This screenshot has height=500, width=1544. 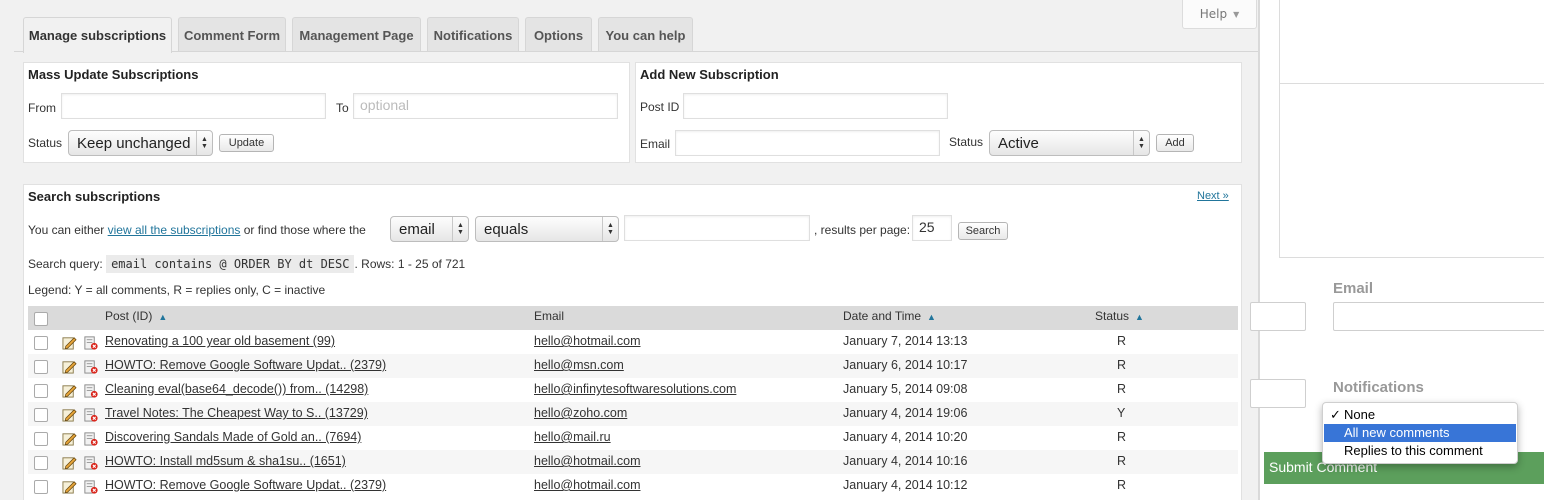 What do you see at coordinates (66, 230) in the screenshot?
I see `intro-prefix: You can either` at bounding box center [66, 230].